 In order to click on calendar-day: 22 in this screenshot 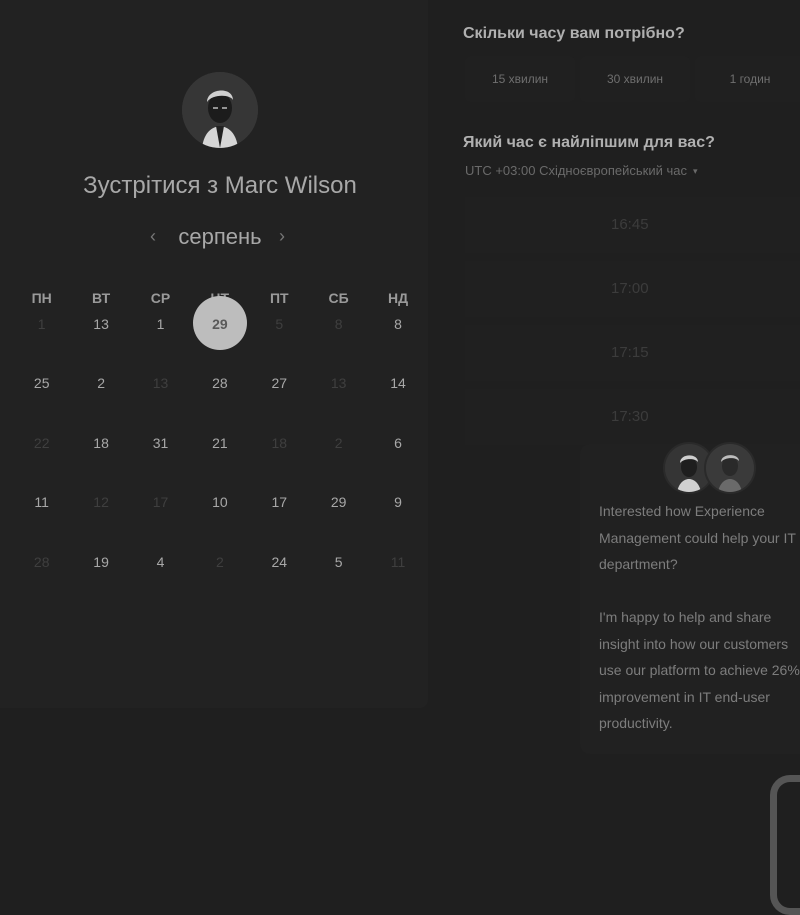, I will do `click(41, 443)`.